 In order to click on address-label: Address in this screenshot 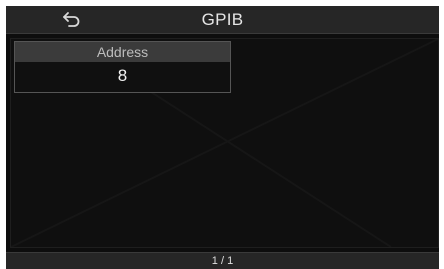, I will do `click(122, 52)`.